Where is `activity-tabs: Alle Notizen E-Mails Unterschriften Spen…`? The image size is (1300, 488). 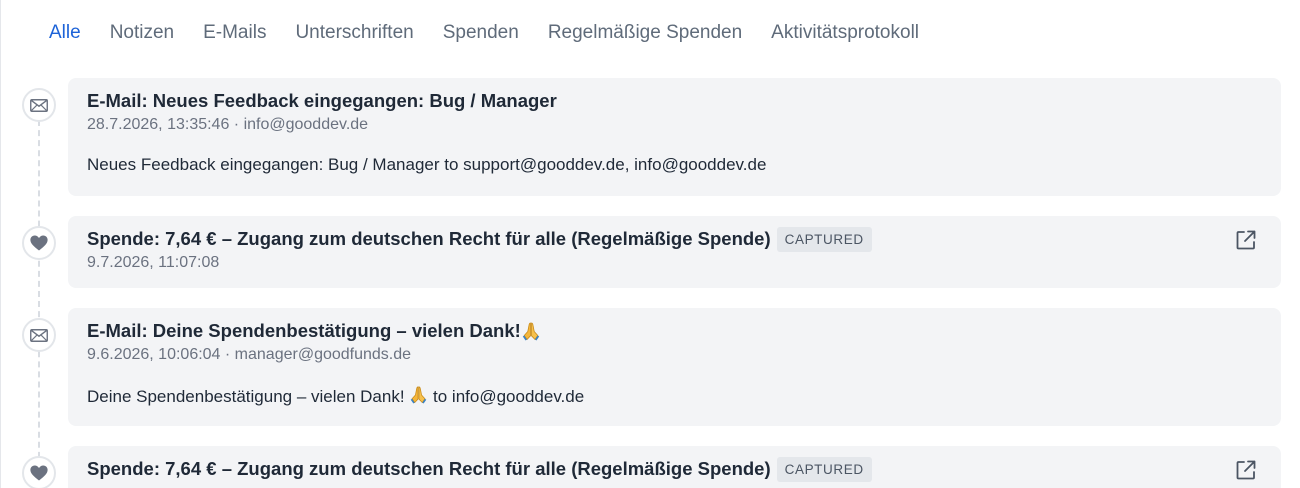 activity-tabs: Alle Notizen E-Mails Unterschriften Spen… is located at coordinates (498, 33).